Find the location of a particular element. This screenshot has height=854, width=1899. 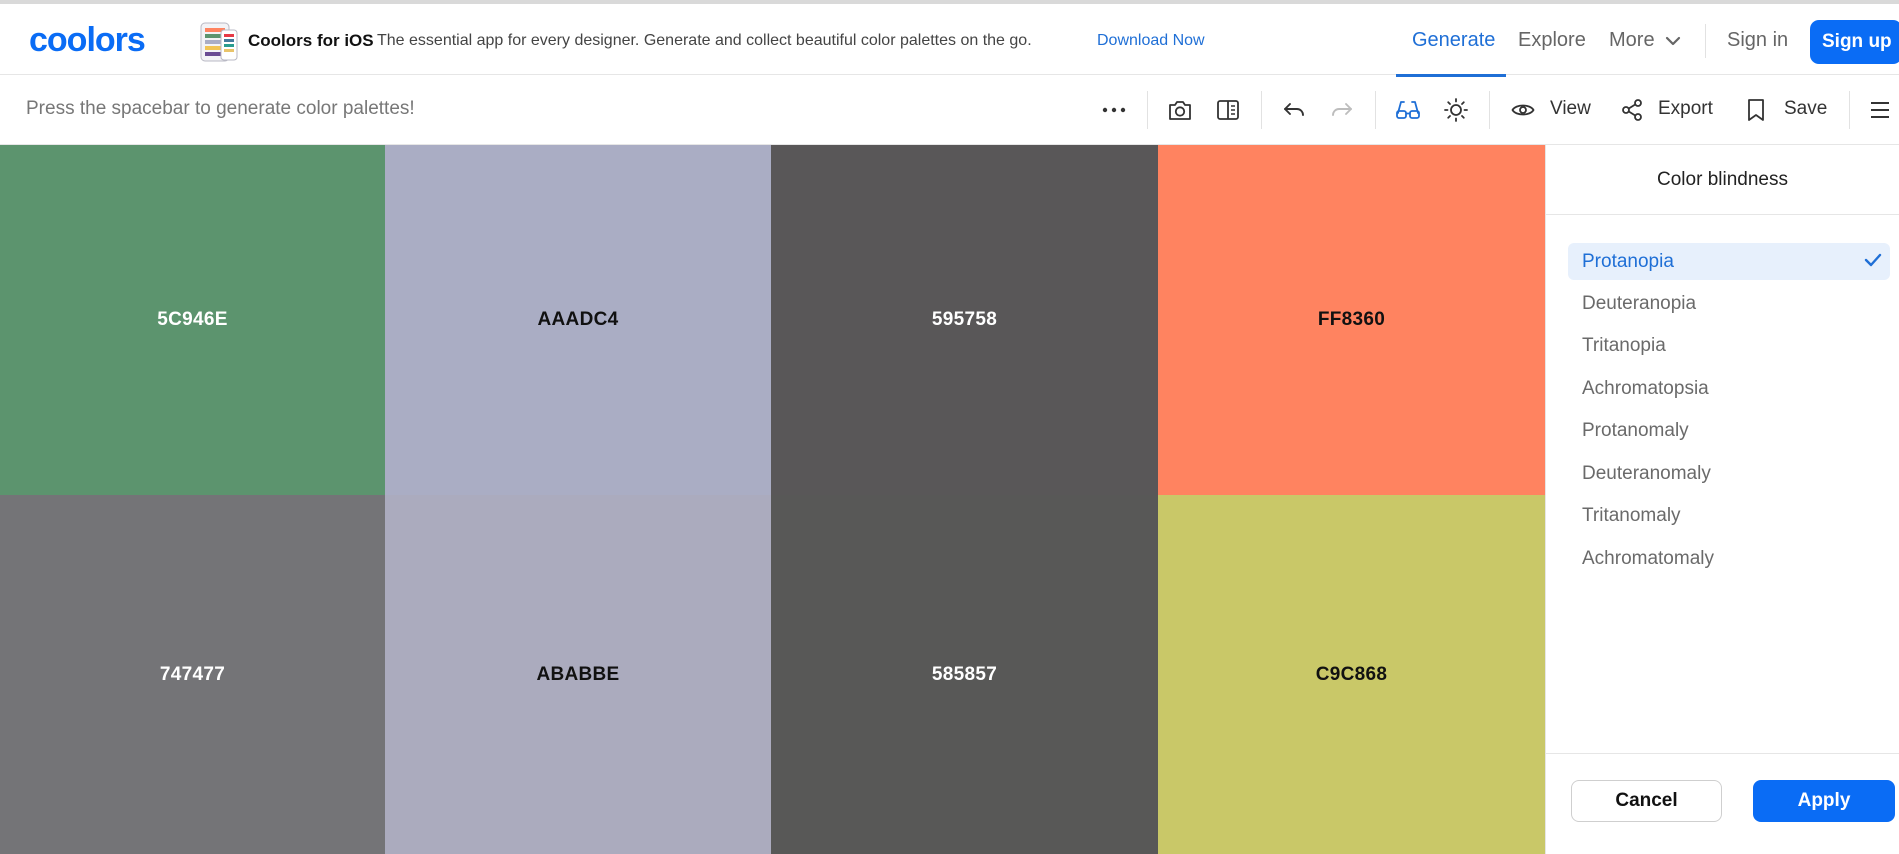

export-button: Export is located at coordinates (1669, 110).